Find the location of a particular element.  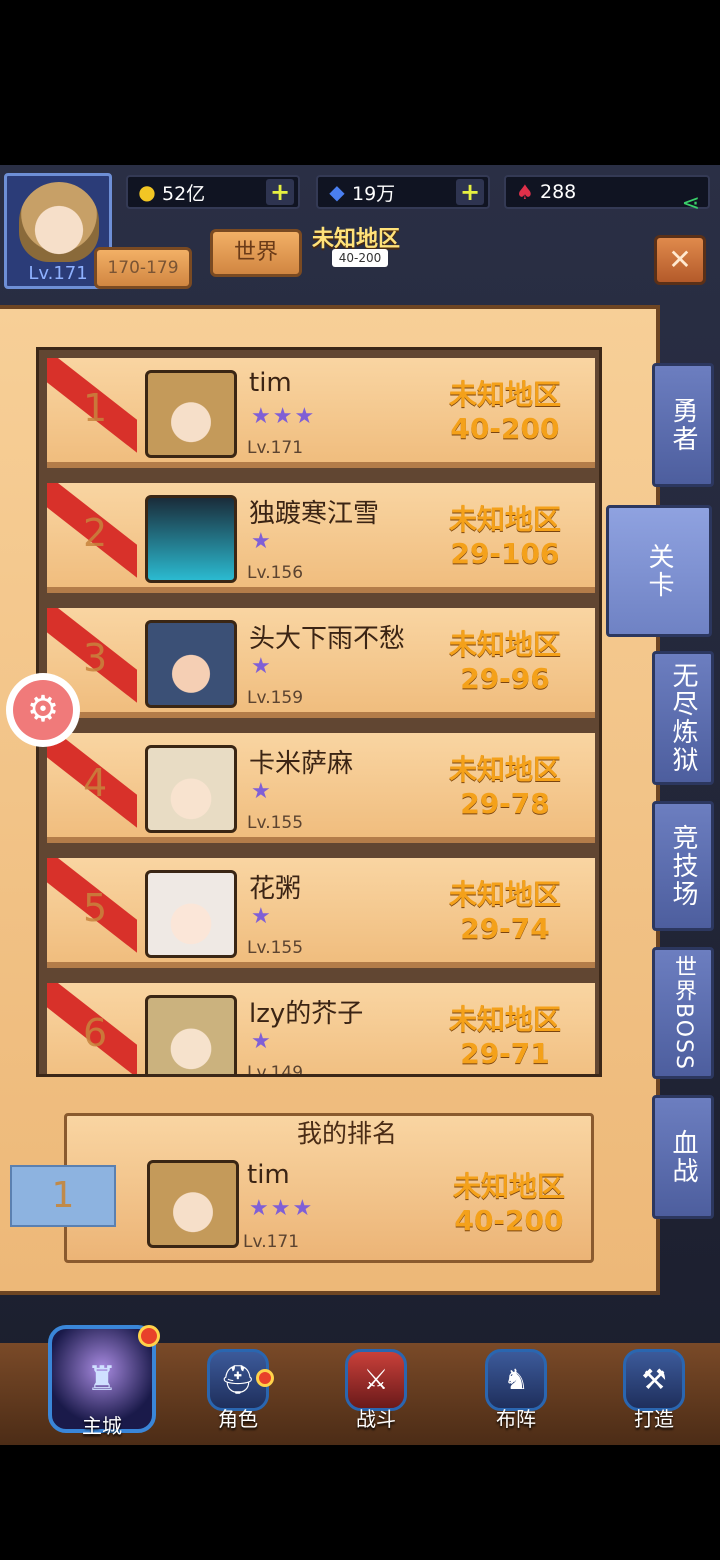

player-name: tim is located at coordinates (270, 383).